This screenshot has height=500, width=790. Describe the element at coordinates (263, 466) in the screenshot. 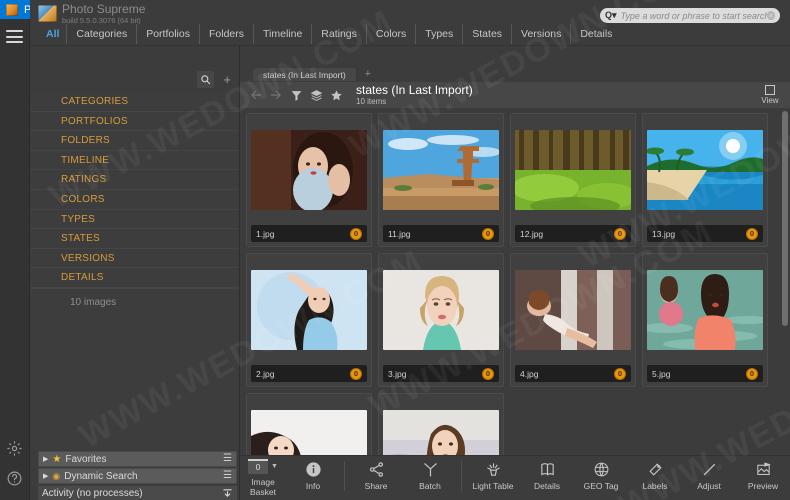

I see `basket-icon: 0 ▼` at that location.